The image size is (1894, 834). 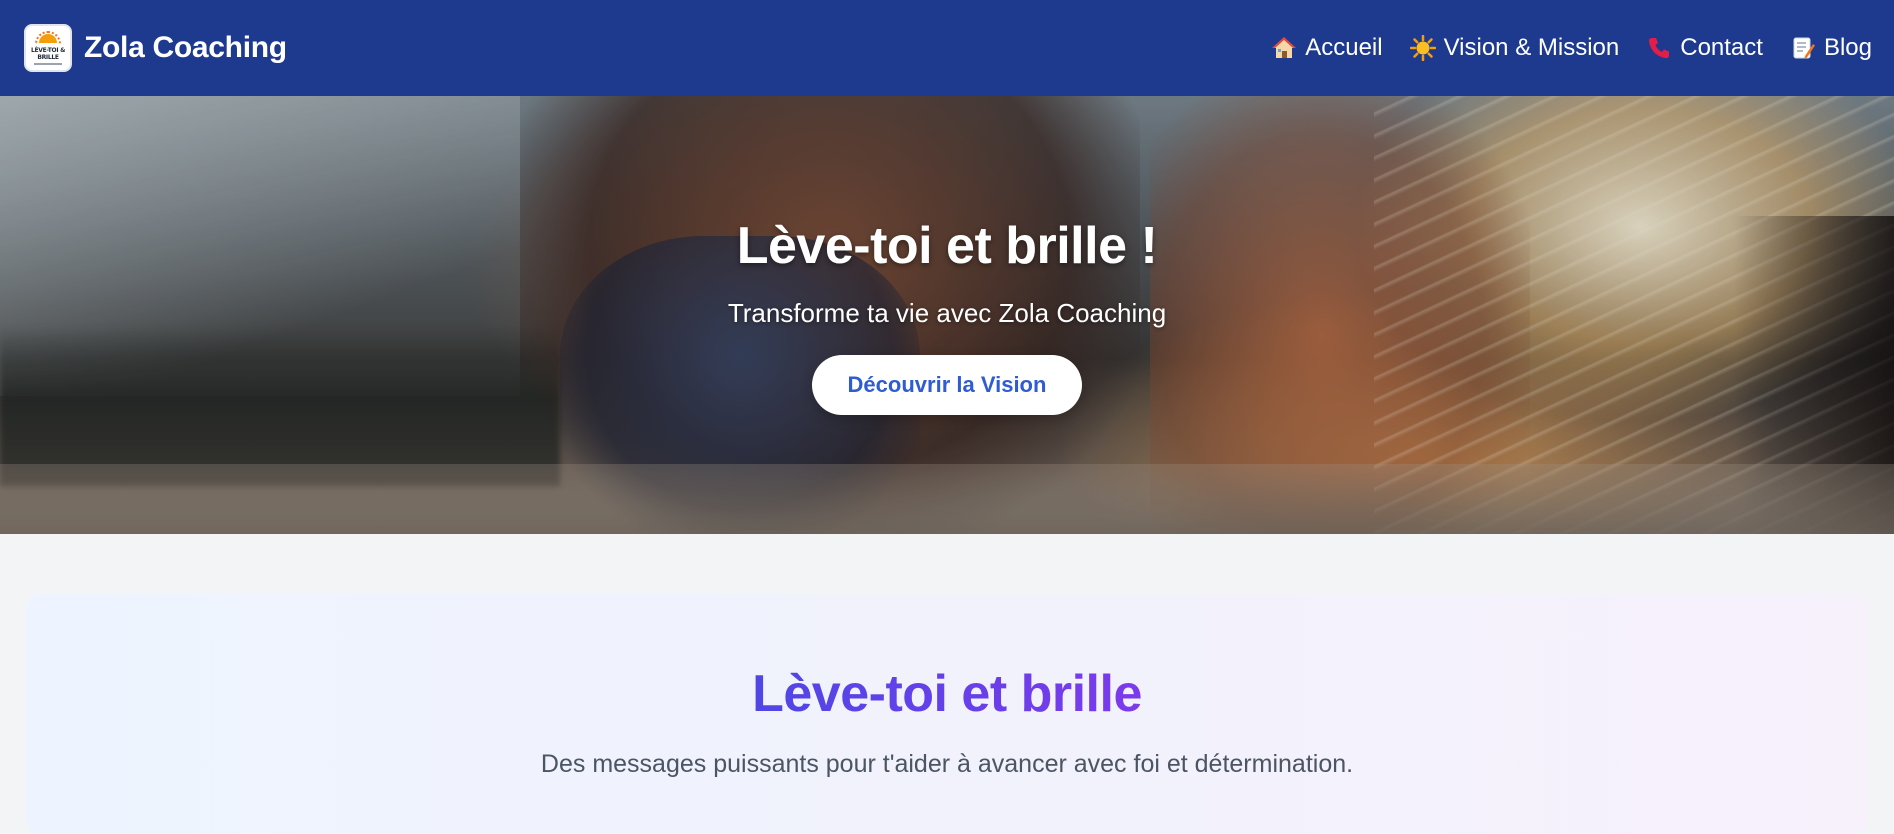 I want to click on telephone-icon, so click(x=1659, y=48).